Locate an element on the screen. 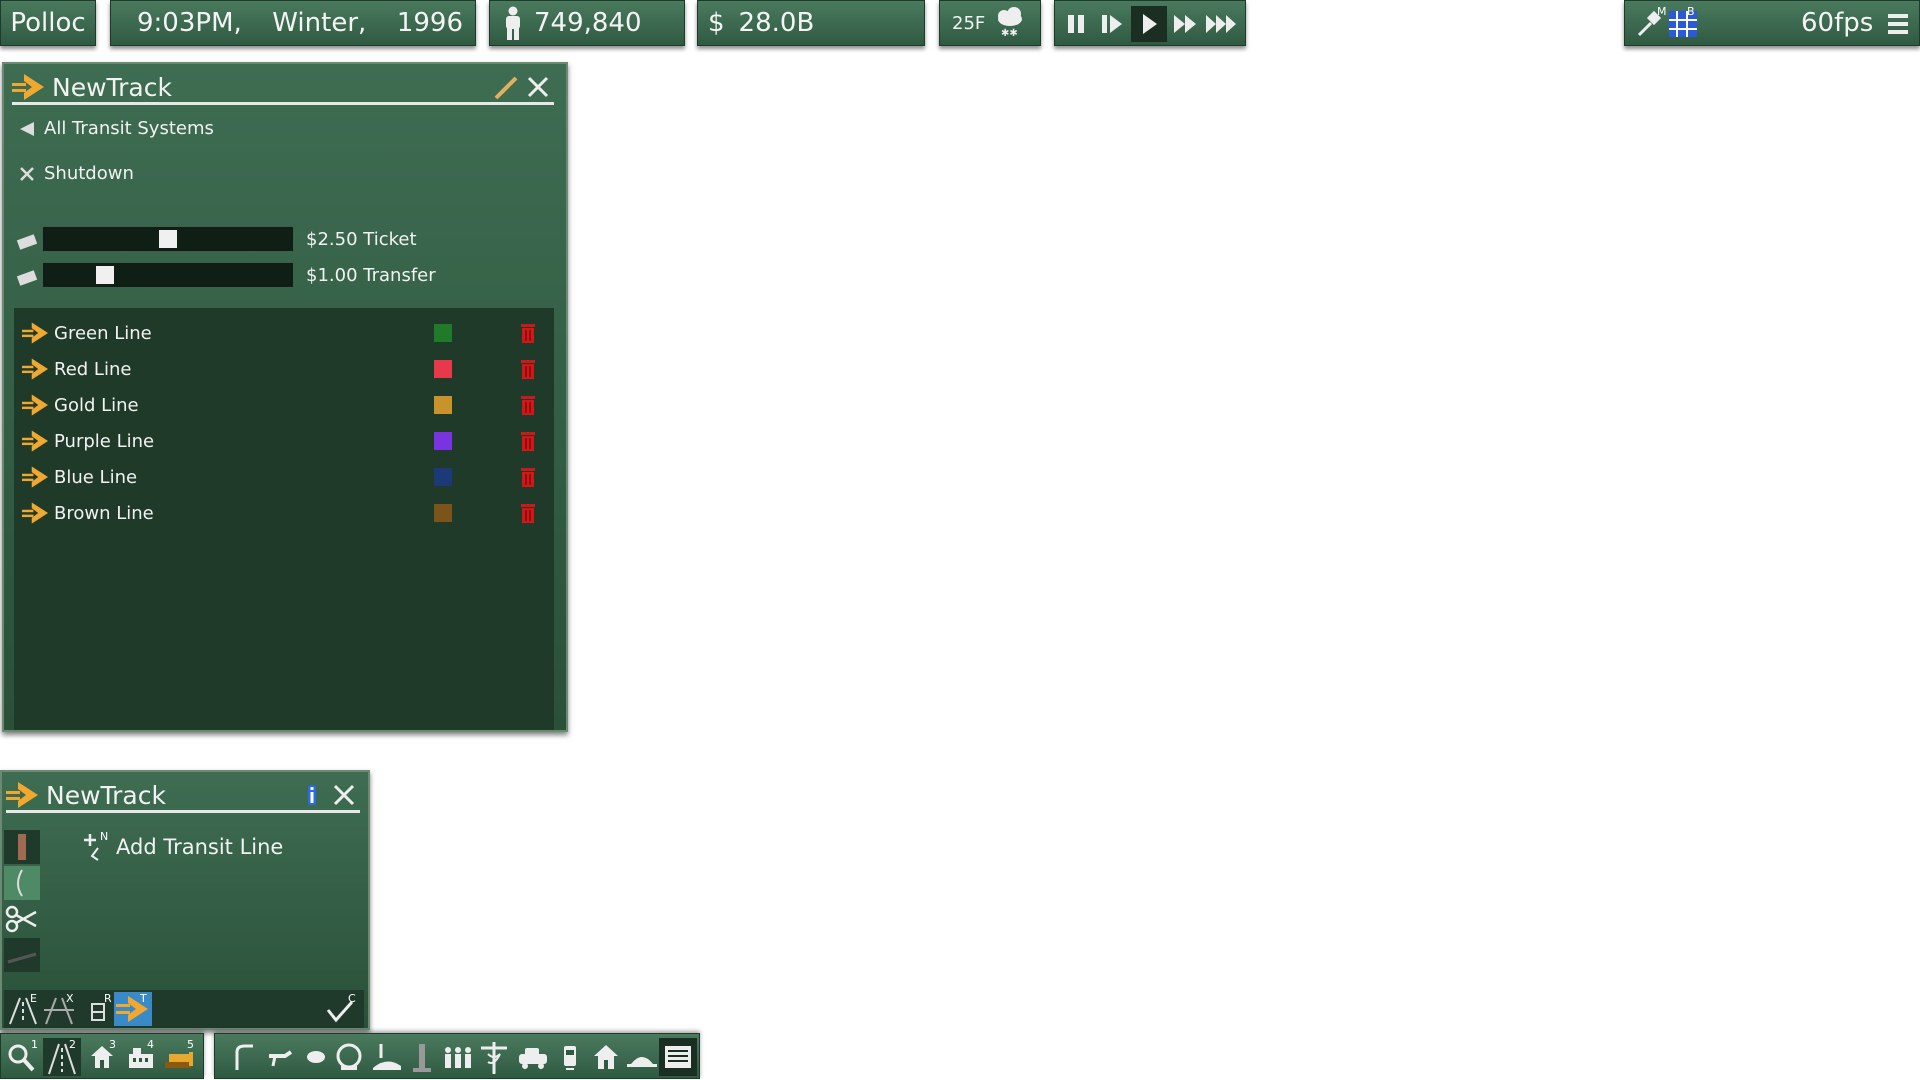  pin-button: M is located at coordinates (1651, 22).